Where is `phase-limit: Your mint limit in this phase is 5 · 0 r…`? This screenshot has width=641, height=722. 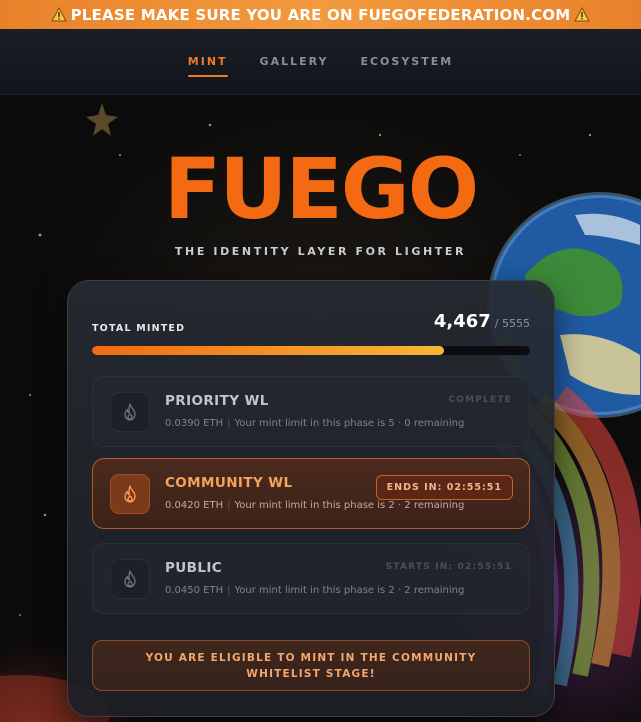 phase-limit: Your mint limit in this phase is 5 · 0 r… is located at coordinates (349, 423).